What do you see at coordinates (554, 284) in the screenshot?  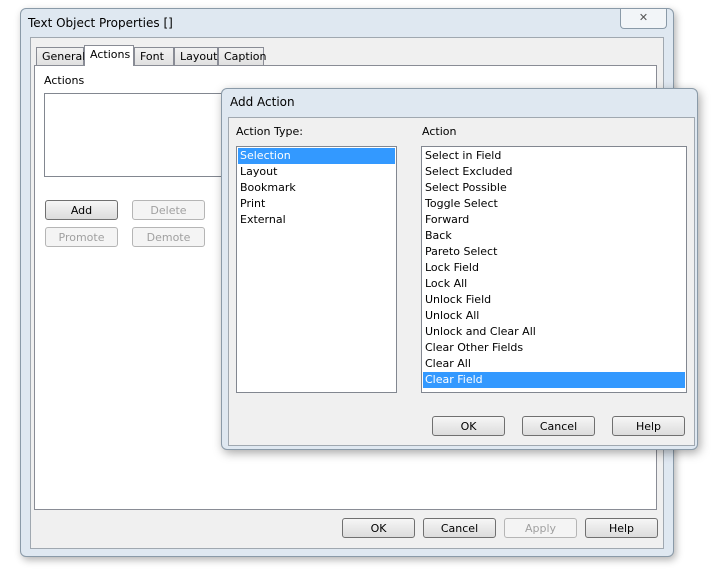 I see `action-item: Lock All` at bounding box center [554, 284].